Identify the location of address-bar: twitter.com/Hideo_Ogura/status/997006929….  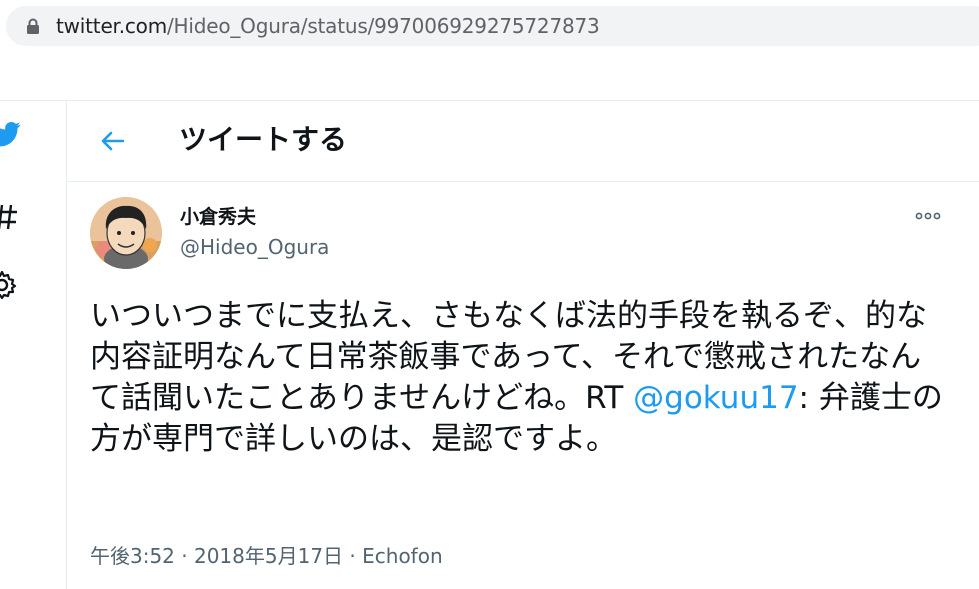
(492, 26).